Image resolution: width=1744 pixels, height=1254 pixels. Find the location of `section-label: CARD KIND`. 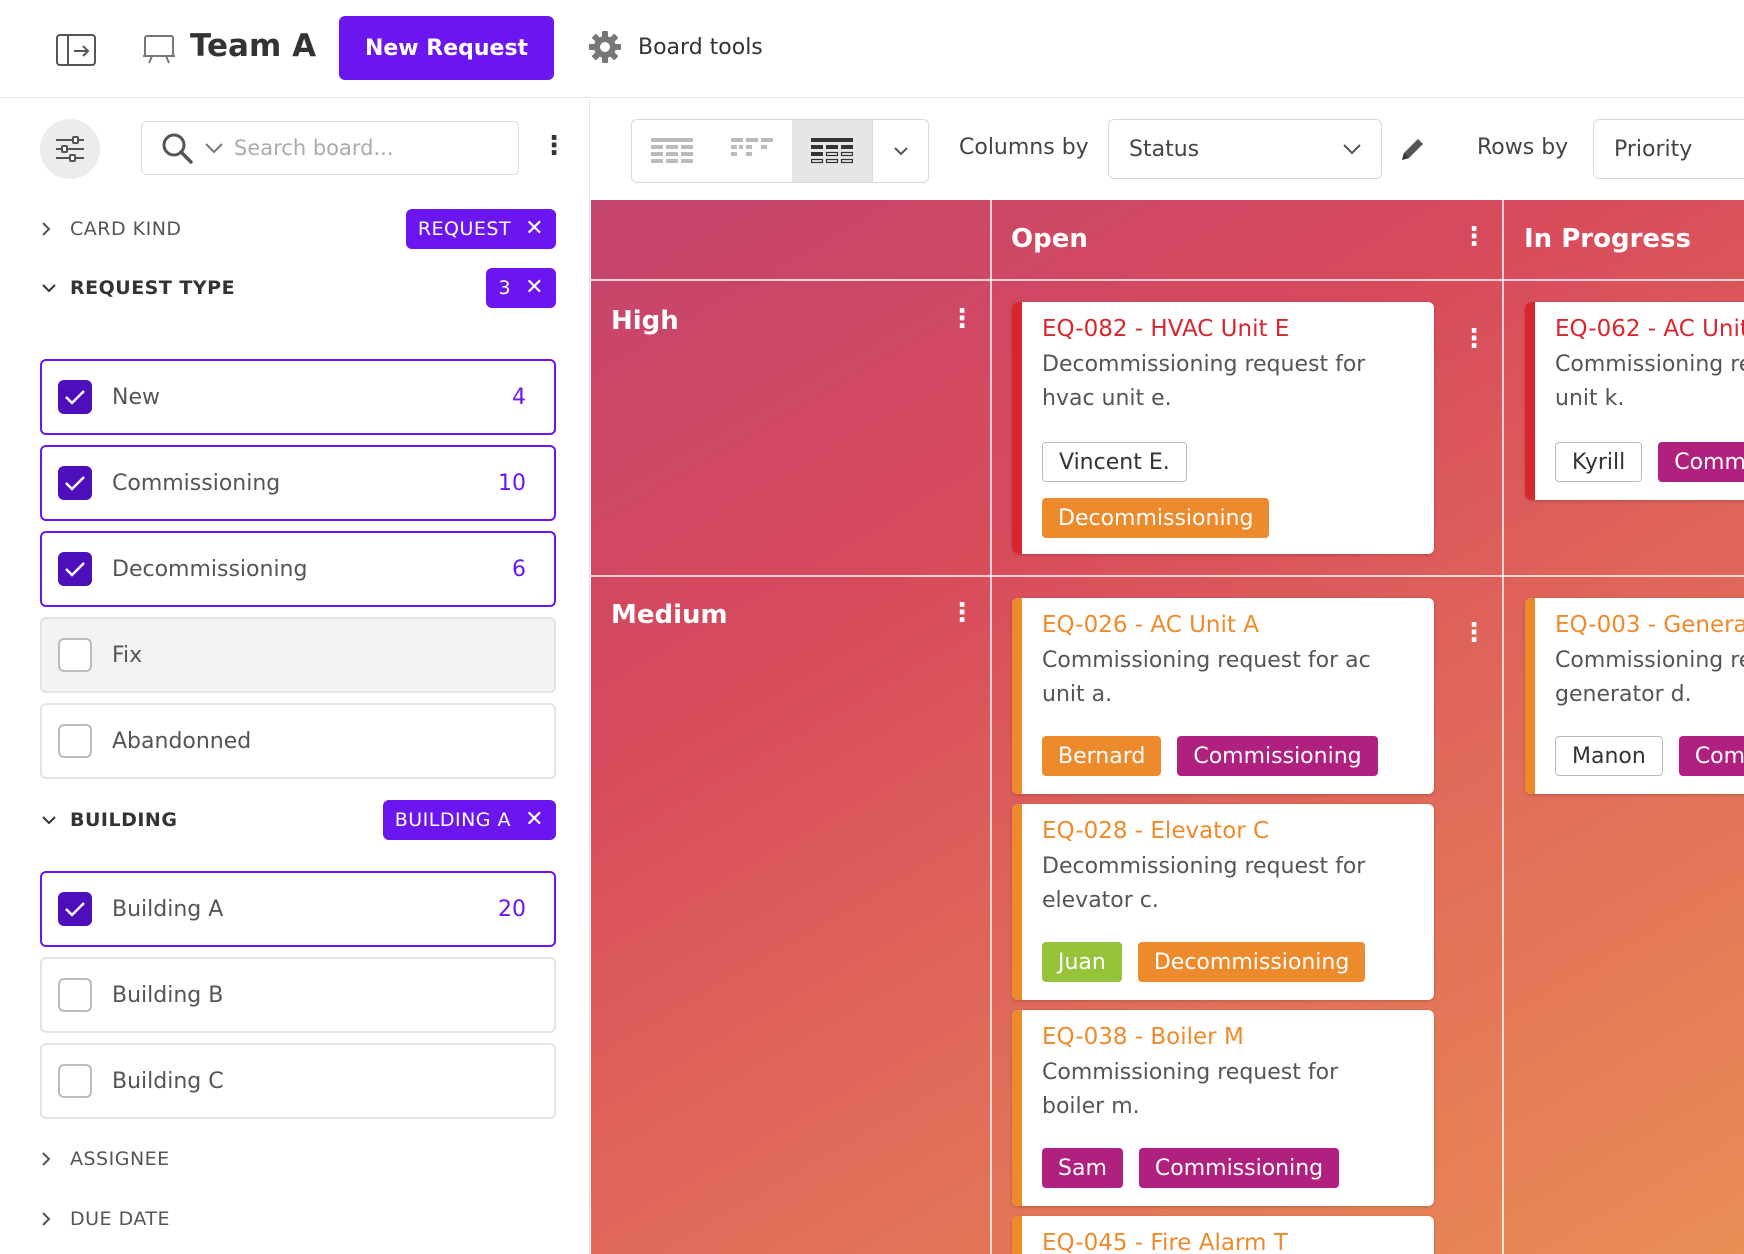

section-label: CARD KIND is located at coordinates (126, 229).